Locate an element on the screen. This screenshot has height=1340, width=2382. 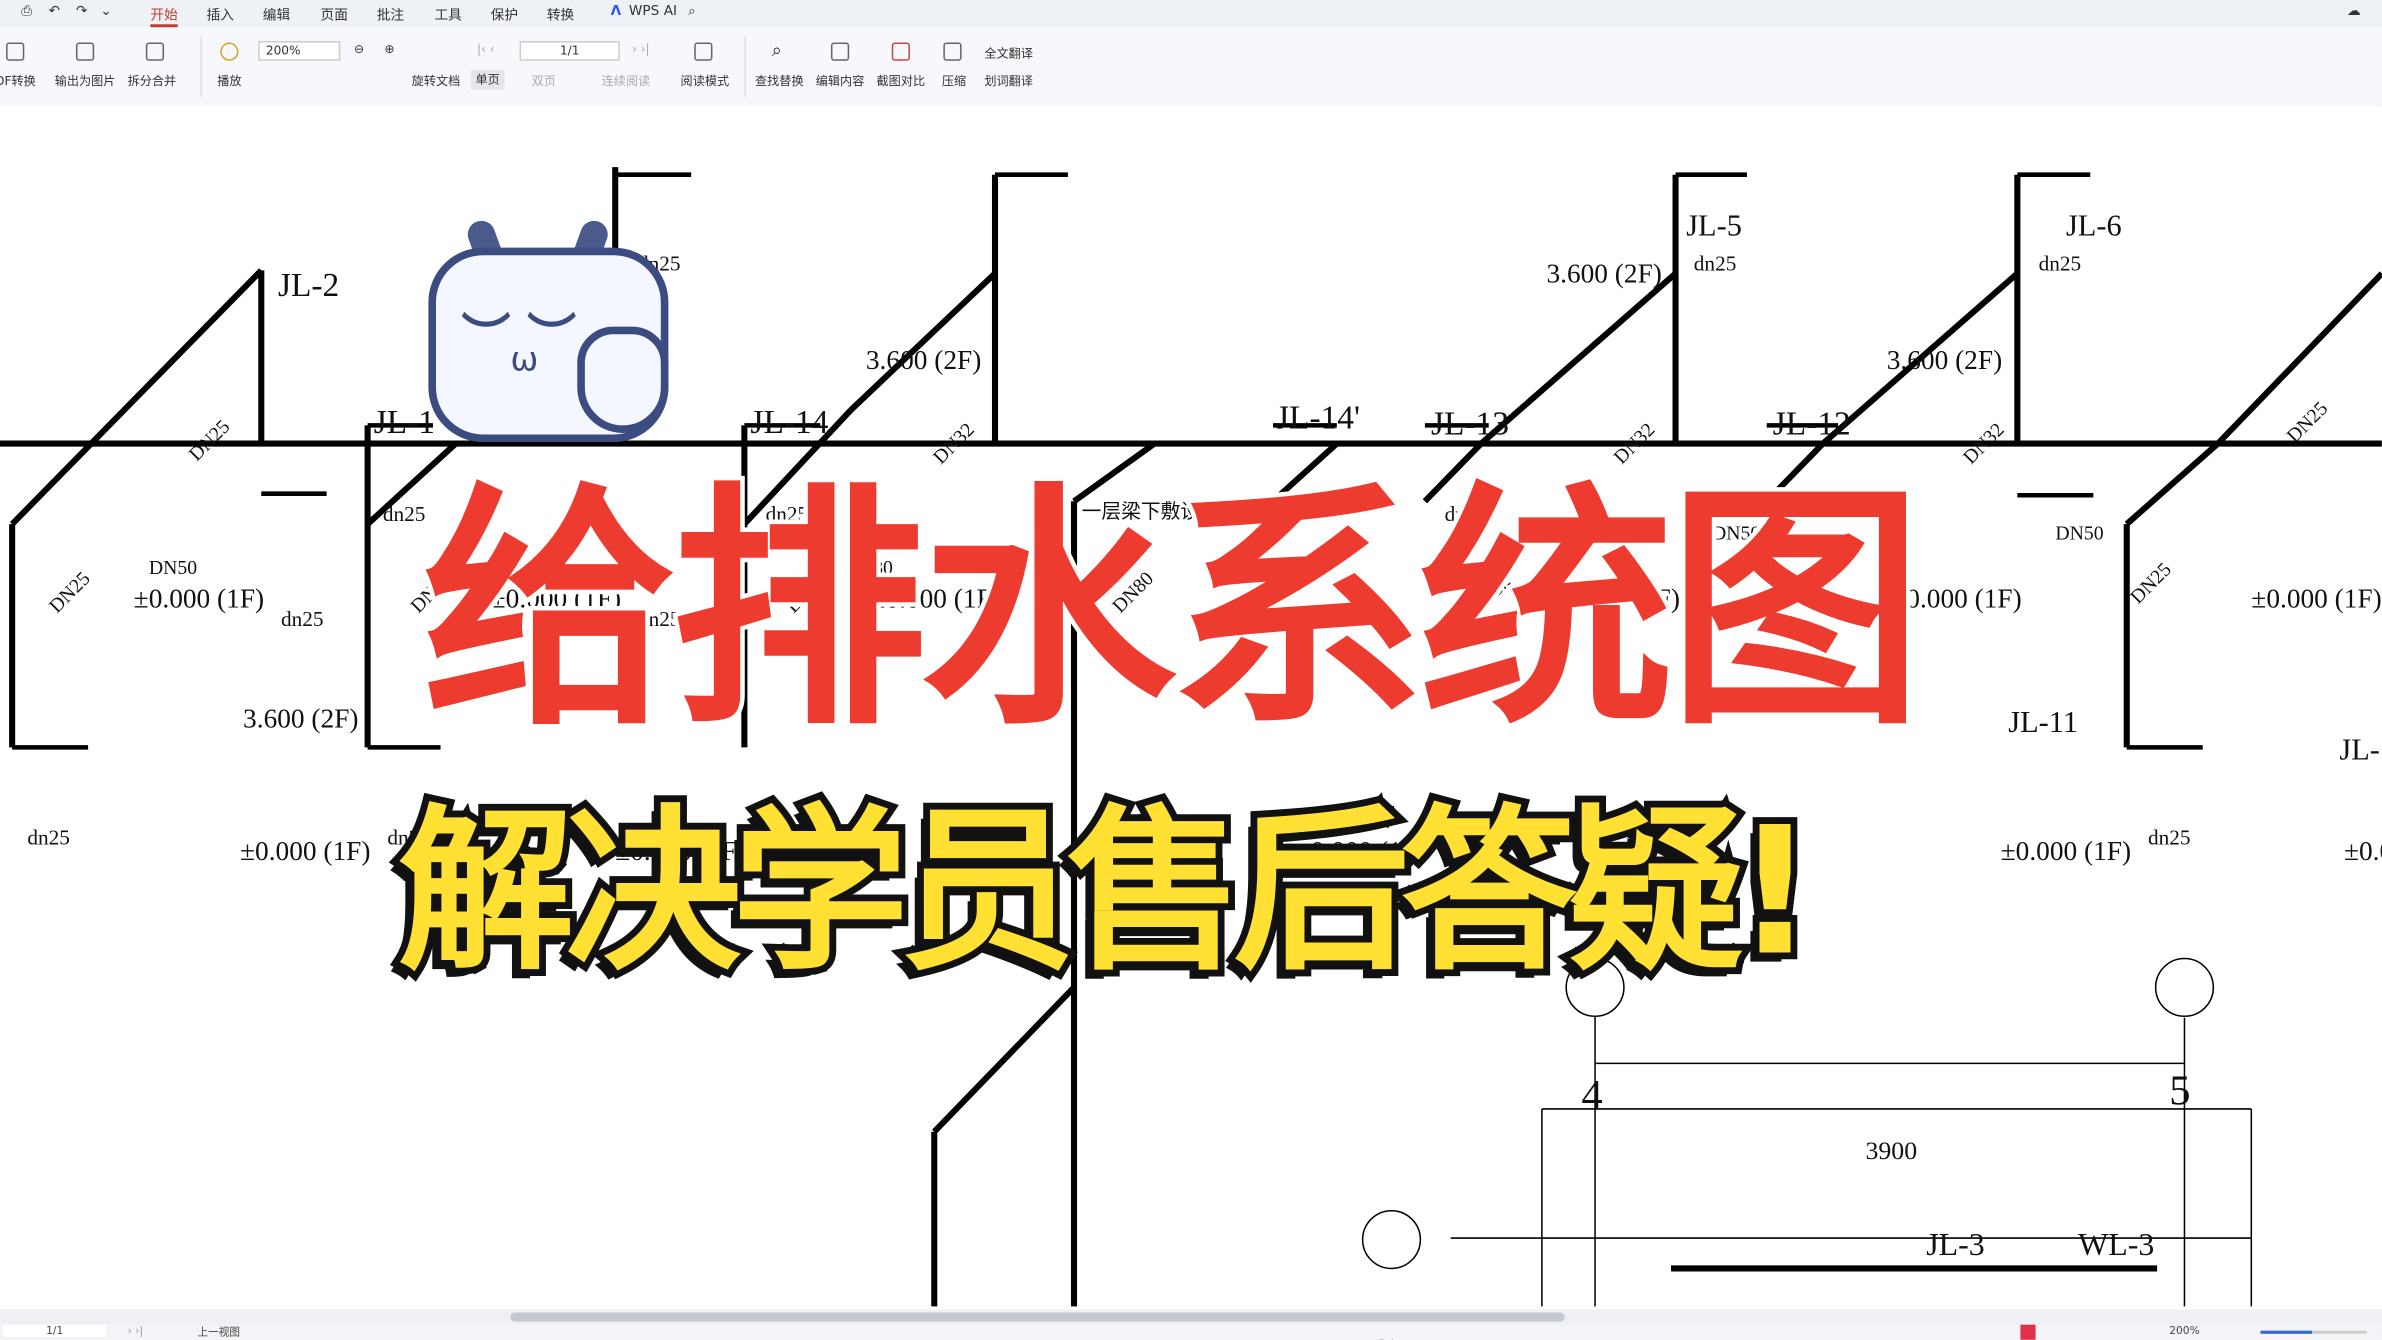
compare-button: 截图对比 is located at coordinates (901, 81).